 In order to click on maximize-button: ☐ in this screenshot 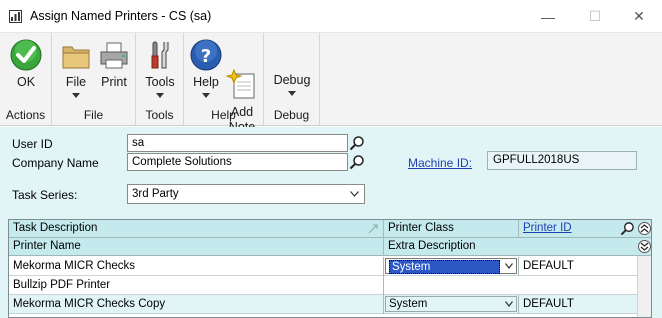, I will do `click(595, 16)`.